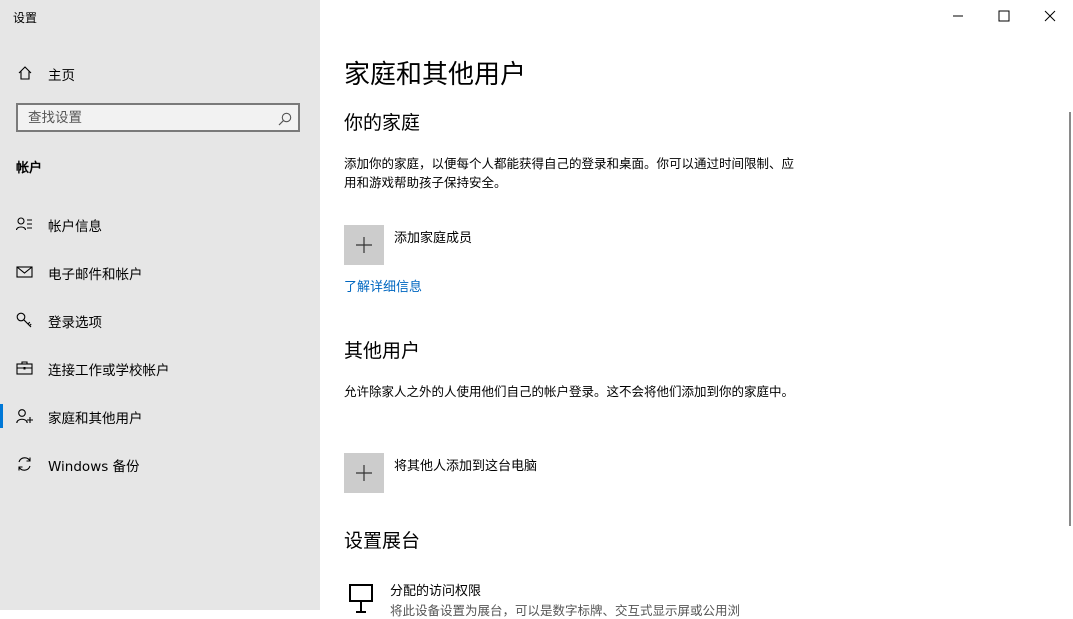 Image resolution: width=1073 pixels, height=619 pixels. I want to click on sidebar-item-label: 连接工作或学校帐户, so click(109, 371).